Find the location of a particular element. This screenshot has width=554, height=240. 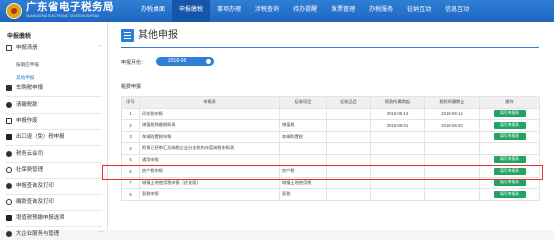

cell-tax-item: 契税 is located at coordinates (303, 194).